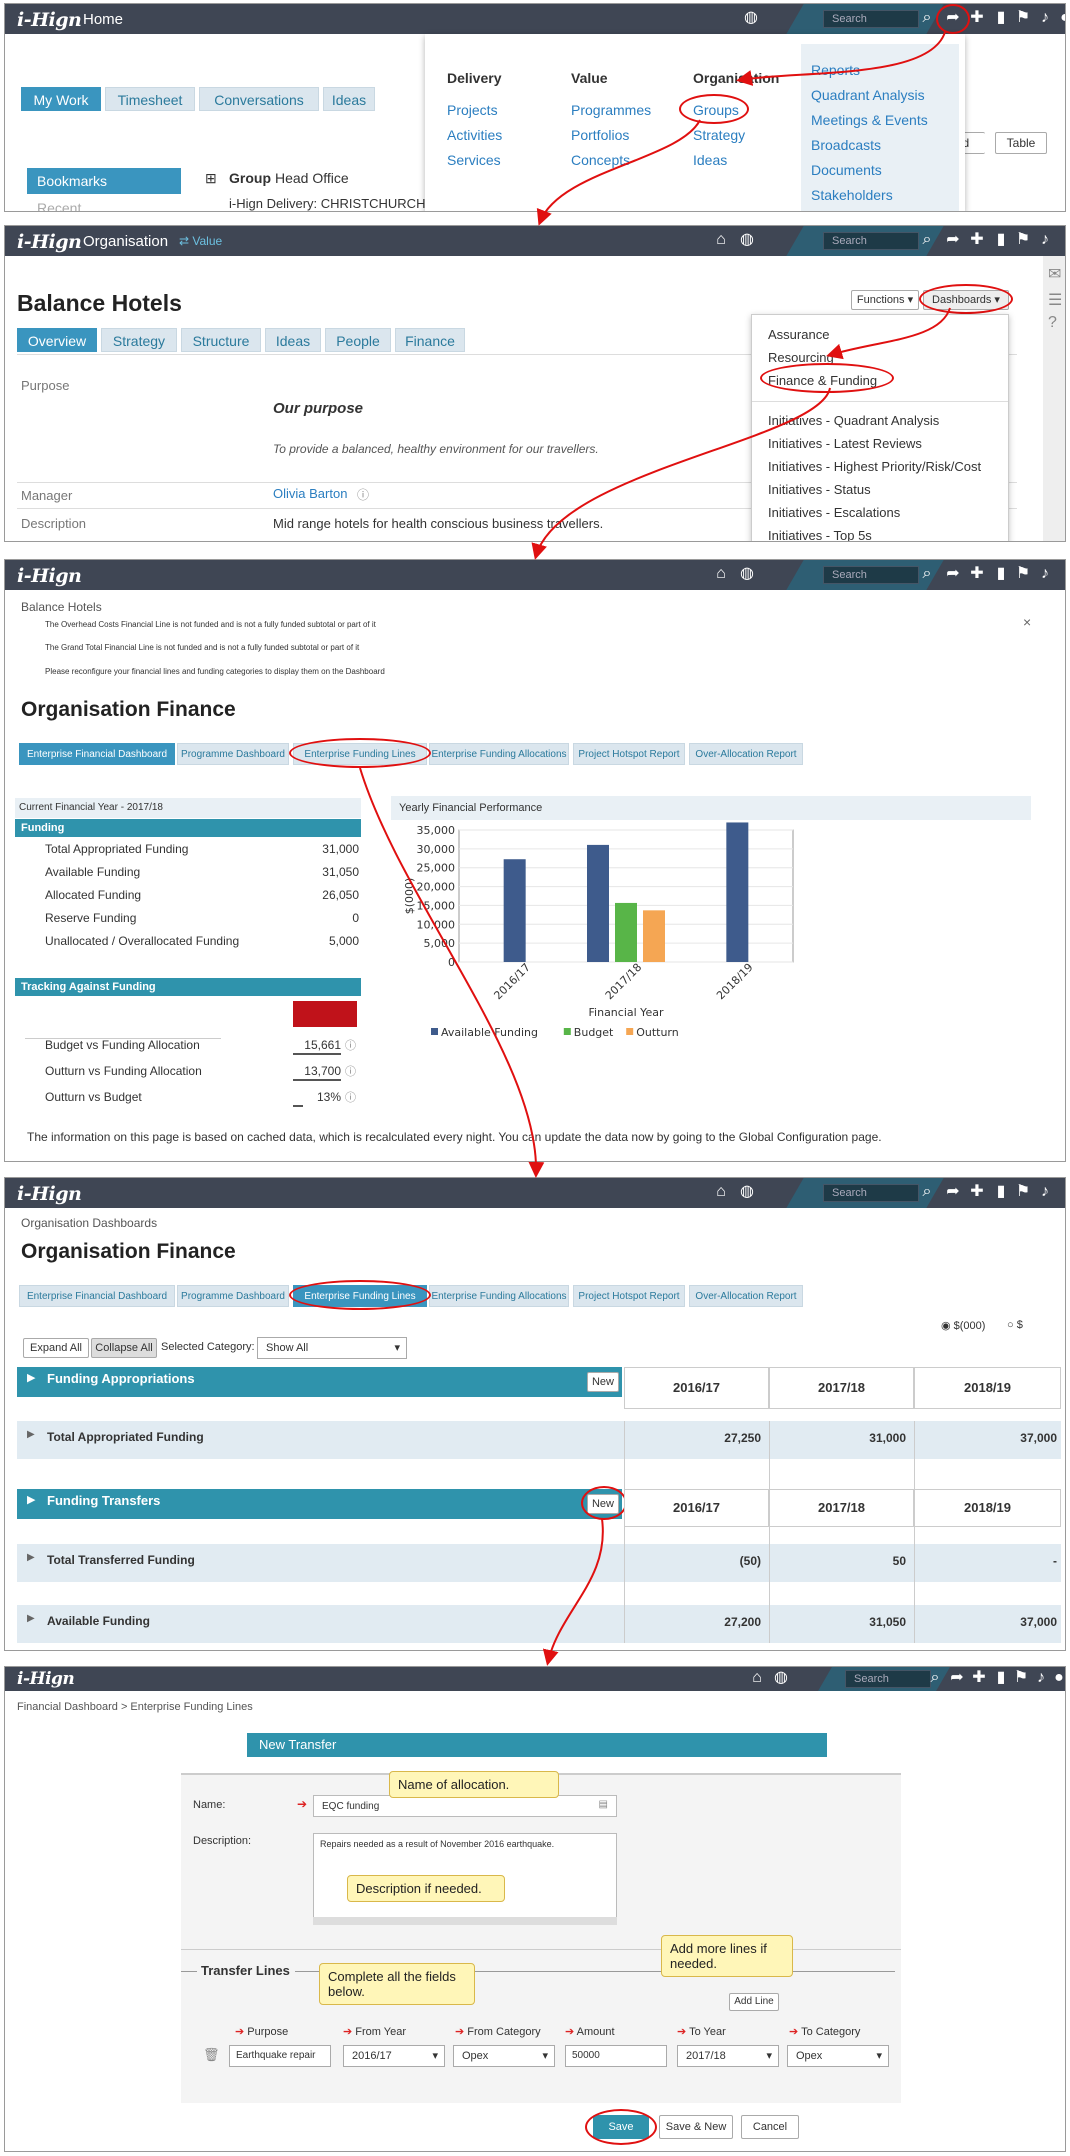 The width and height of the screenshot is (1070, 2156). I want to click on menu-portfolios: Portfolios, so click(600, 135).